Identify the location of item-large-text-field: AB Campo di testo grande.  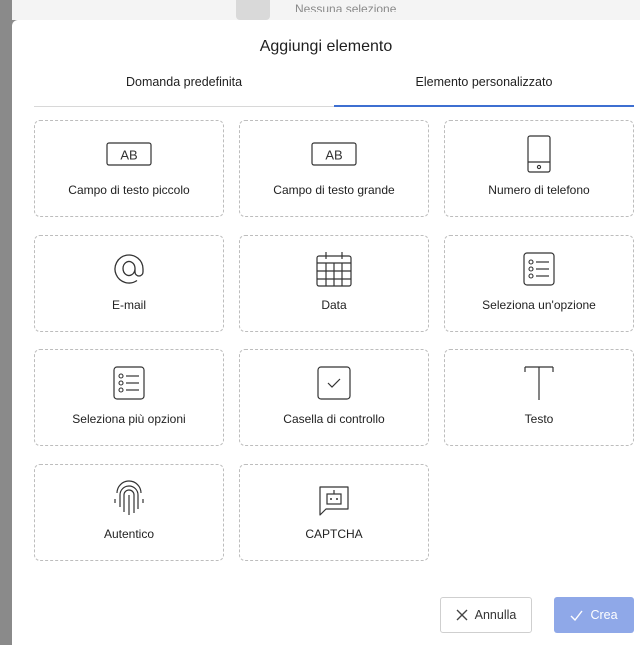
(334, 168).